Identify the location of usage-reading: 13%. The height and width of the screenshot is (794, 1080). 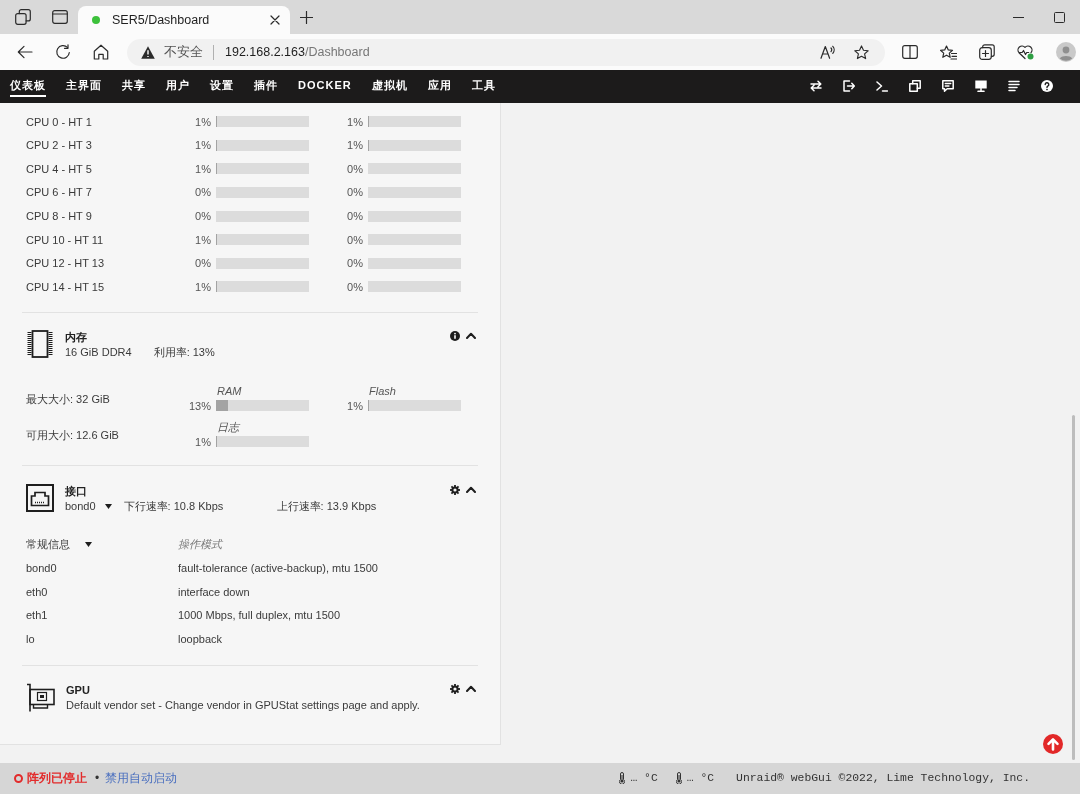
(199, 405).